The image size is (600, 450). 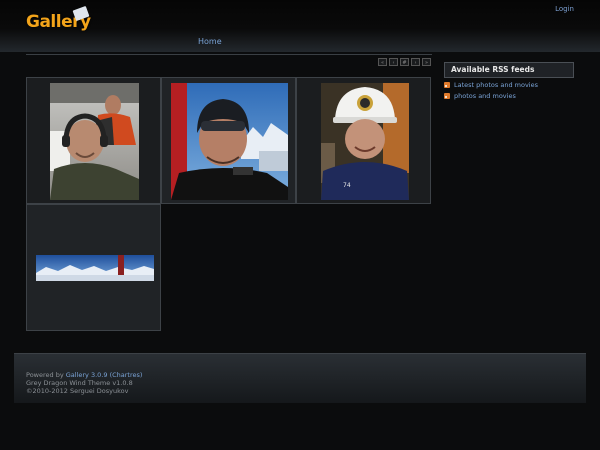 I want to click on copyright-line: ©2010-2012 Serguei Dosyukov, so click(x=77, y=391).